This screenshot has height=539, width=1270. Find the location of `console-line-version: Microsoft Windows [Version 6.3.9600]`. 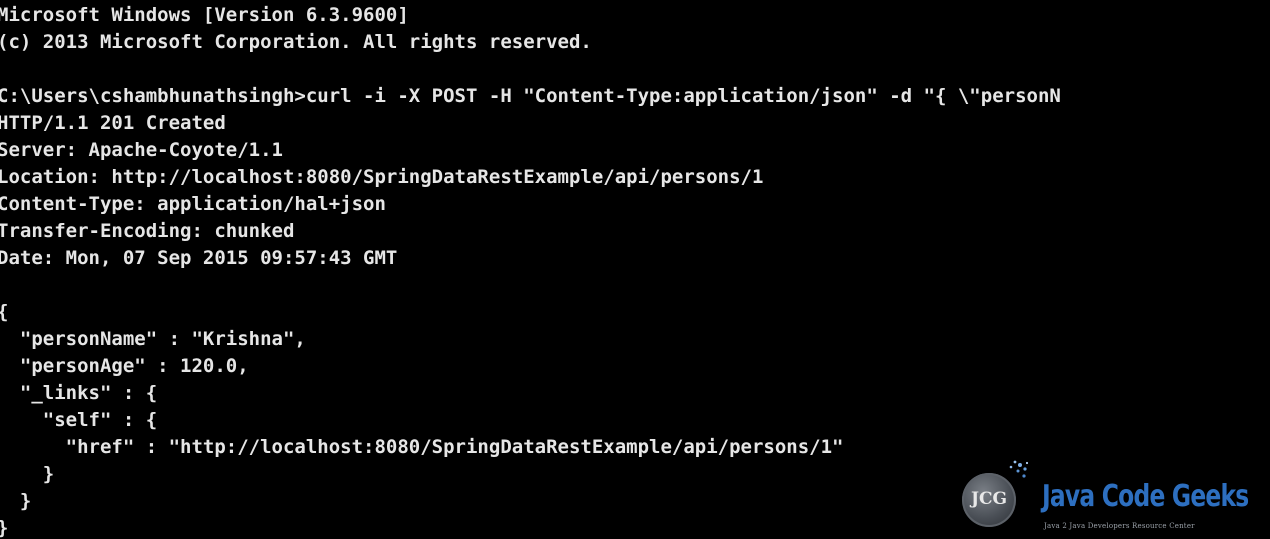

console-line-version: Microsoft Windows [Version 6.3.9600] is located at coordinates (204, 15).